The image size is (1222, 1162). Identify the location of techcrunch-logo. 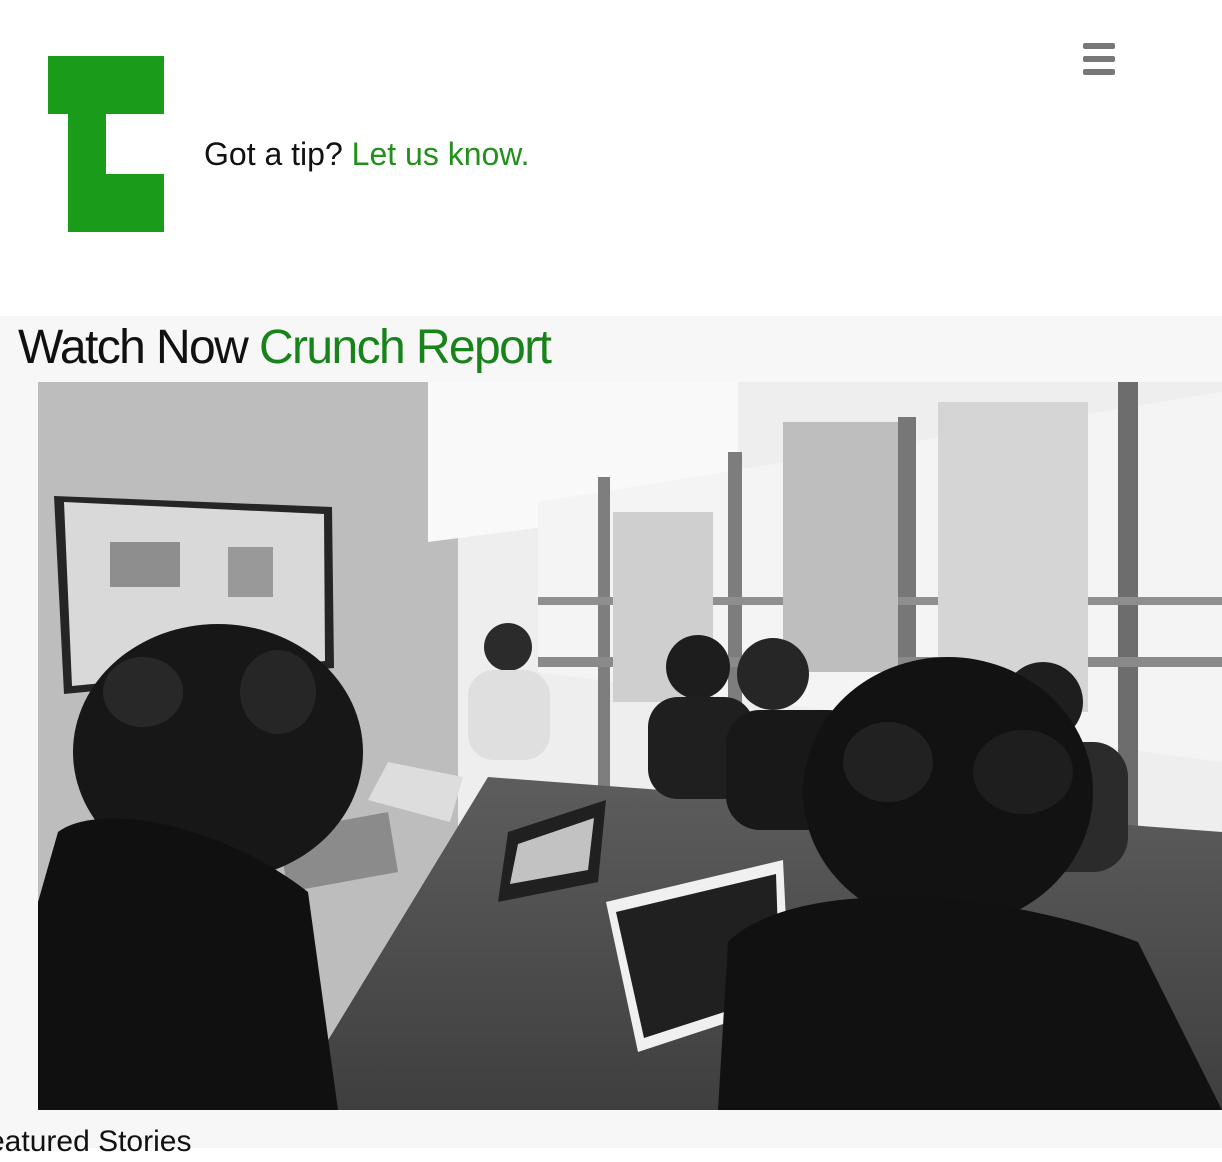
(106, 144).